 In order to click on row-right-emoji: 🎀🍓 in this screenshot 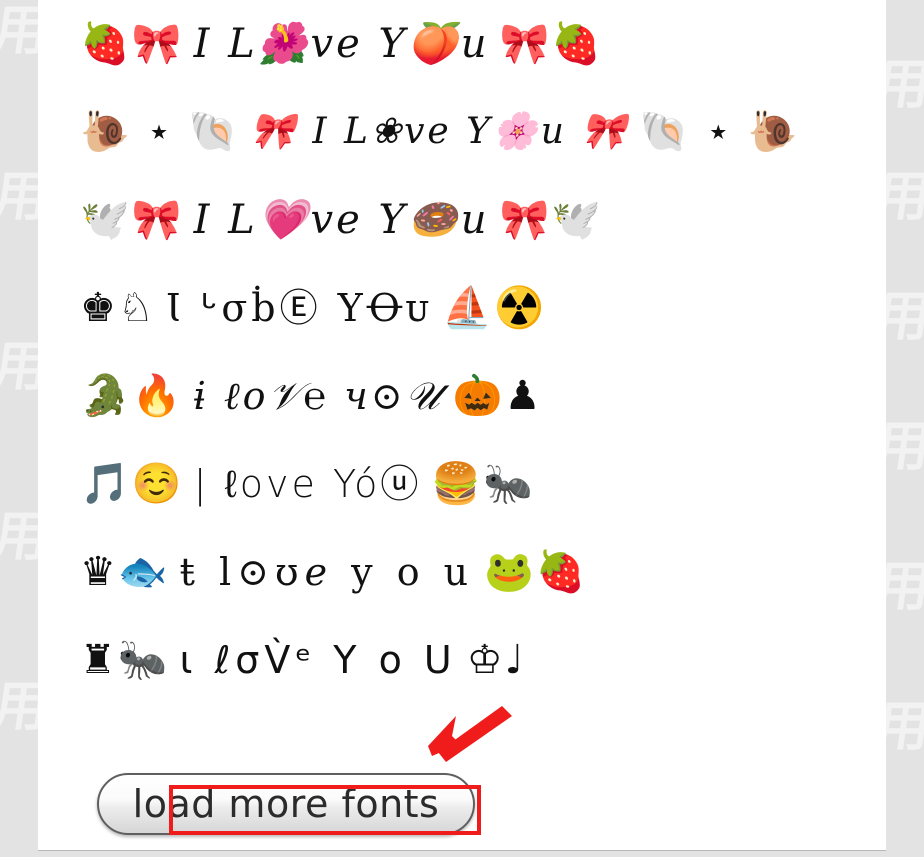, I will do `click(551, 44)`.